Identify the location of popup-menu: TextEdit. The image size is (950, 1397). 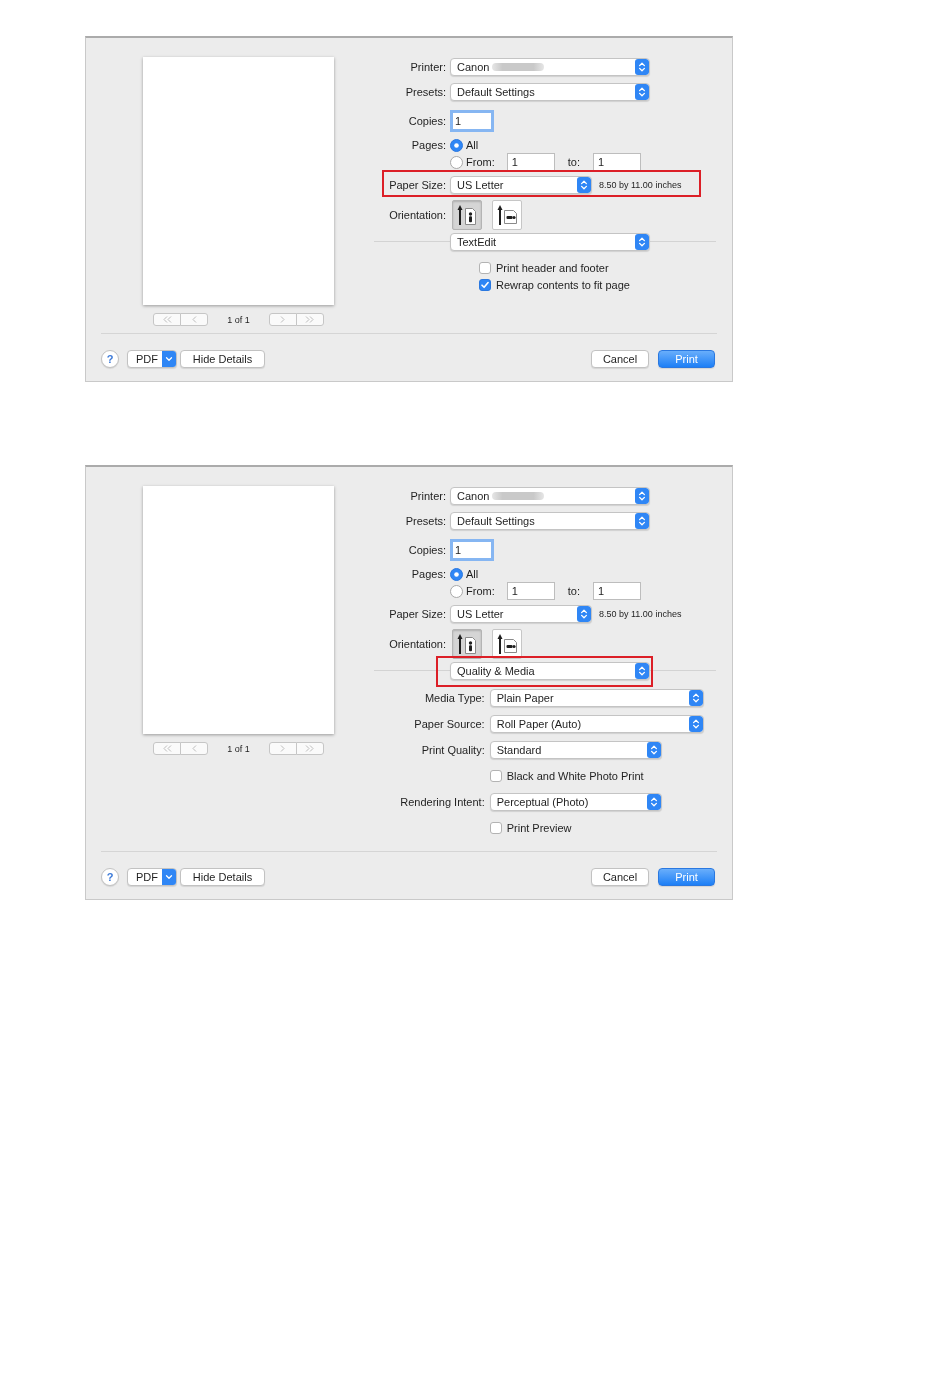
(550, 242).